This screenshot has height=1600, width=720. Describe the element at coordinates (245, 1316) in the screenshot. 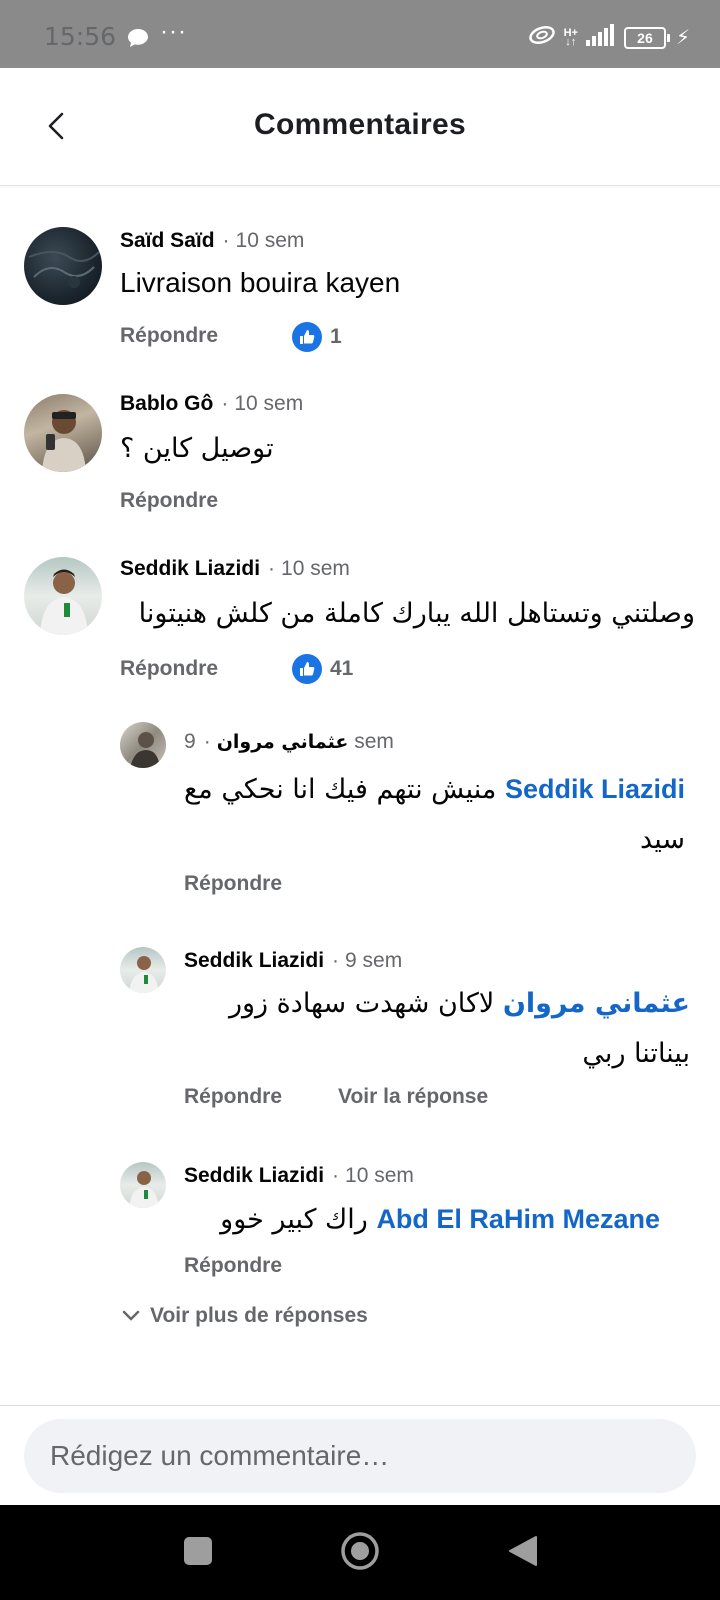

I see `more-replies-button: Voir plus de réponses` at that location.